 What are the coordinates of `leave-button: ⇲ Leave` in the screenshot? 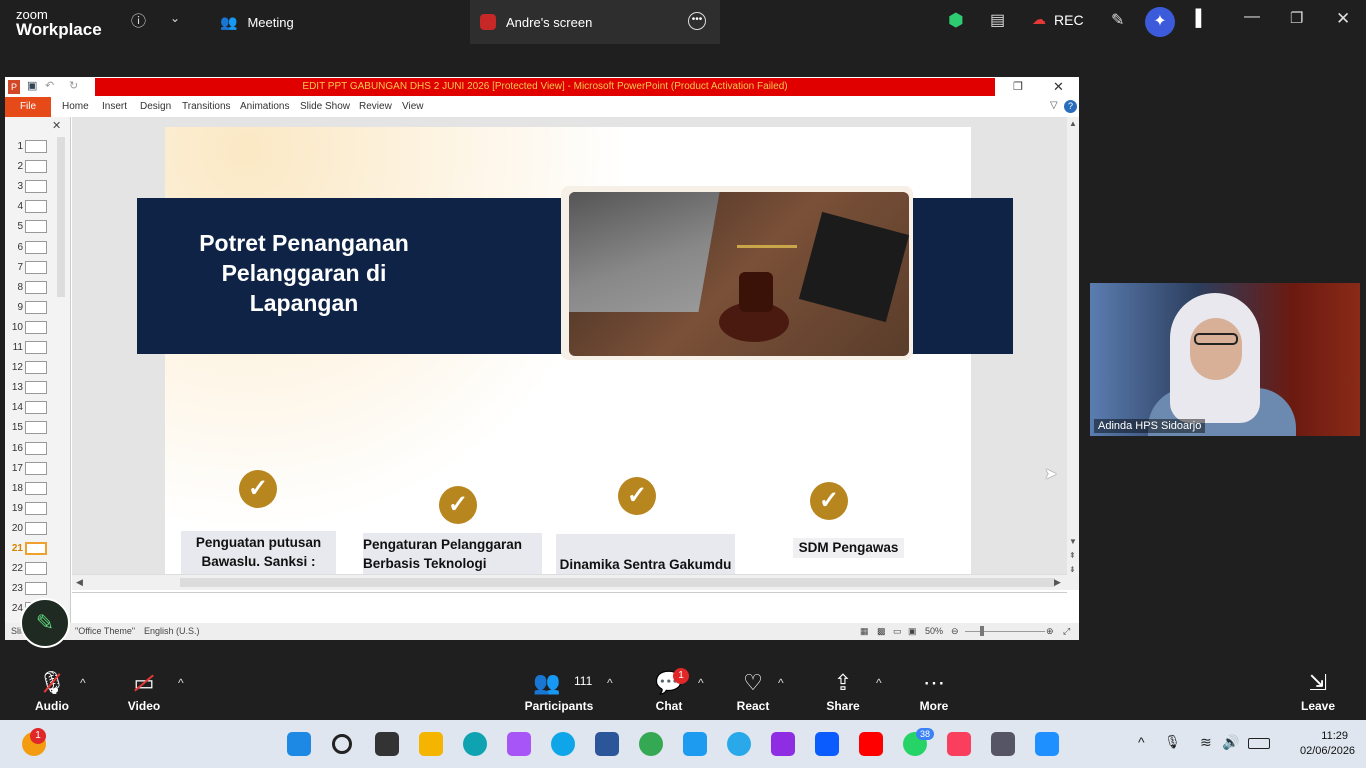 It's located at (1318, 691).